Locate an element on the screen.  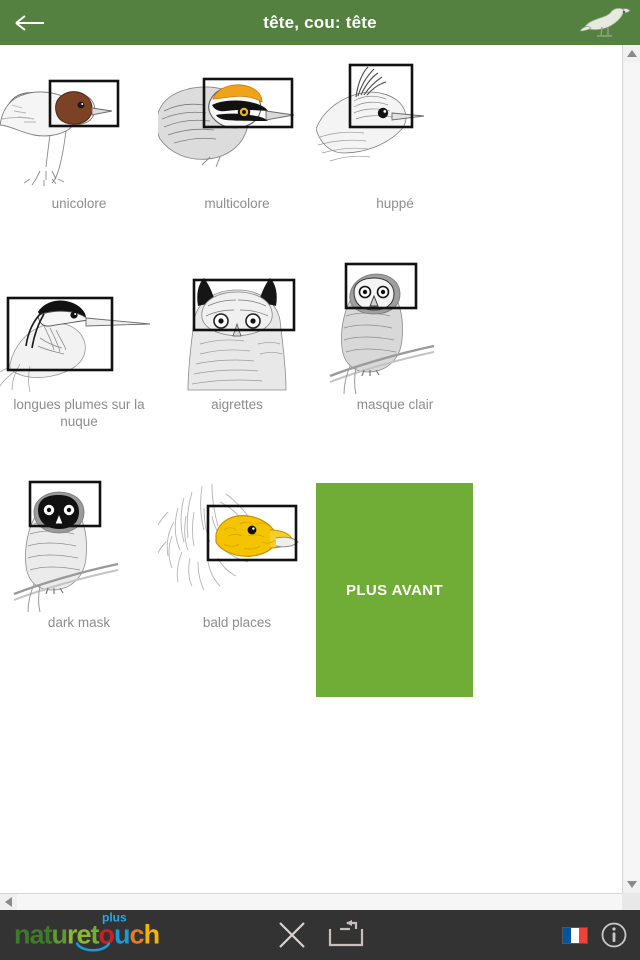
logo-swoosh-icon is located at coordinates (93, 947).